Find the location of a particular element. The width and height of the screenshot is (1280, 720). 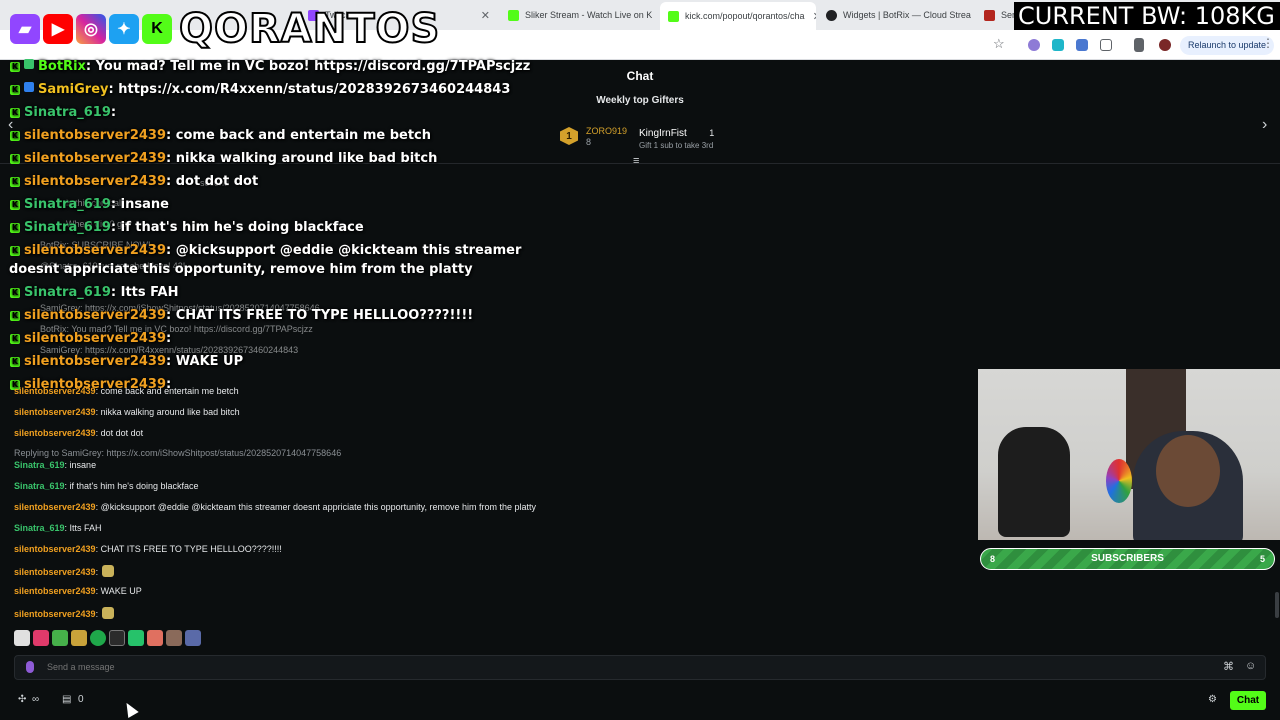

overlay-username: SamiGrey is located at coordinates (73, 89).